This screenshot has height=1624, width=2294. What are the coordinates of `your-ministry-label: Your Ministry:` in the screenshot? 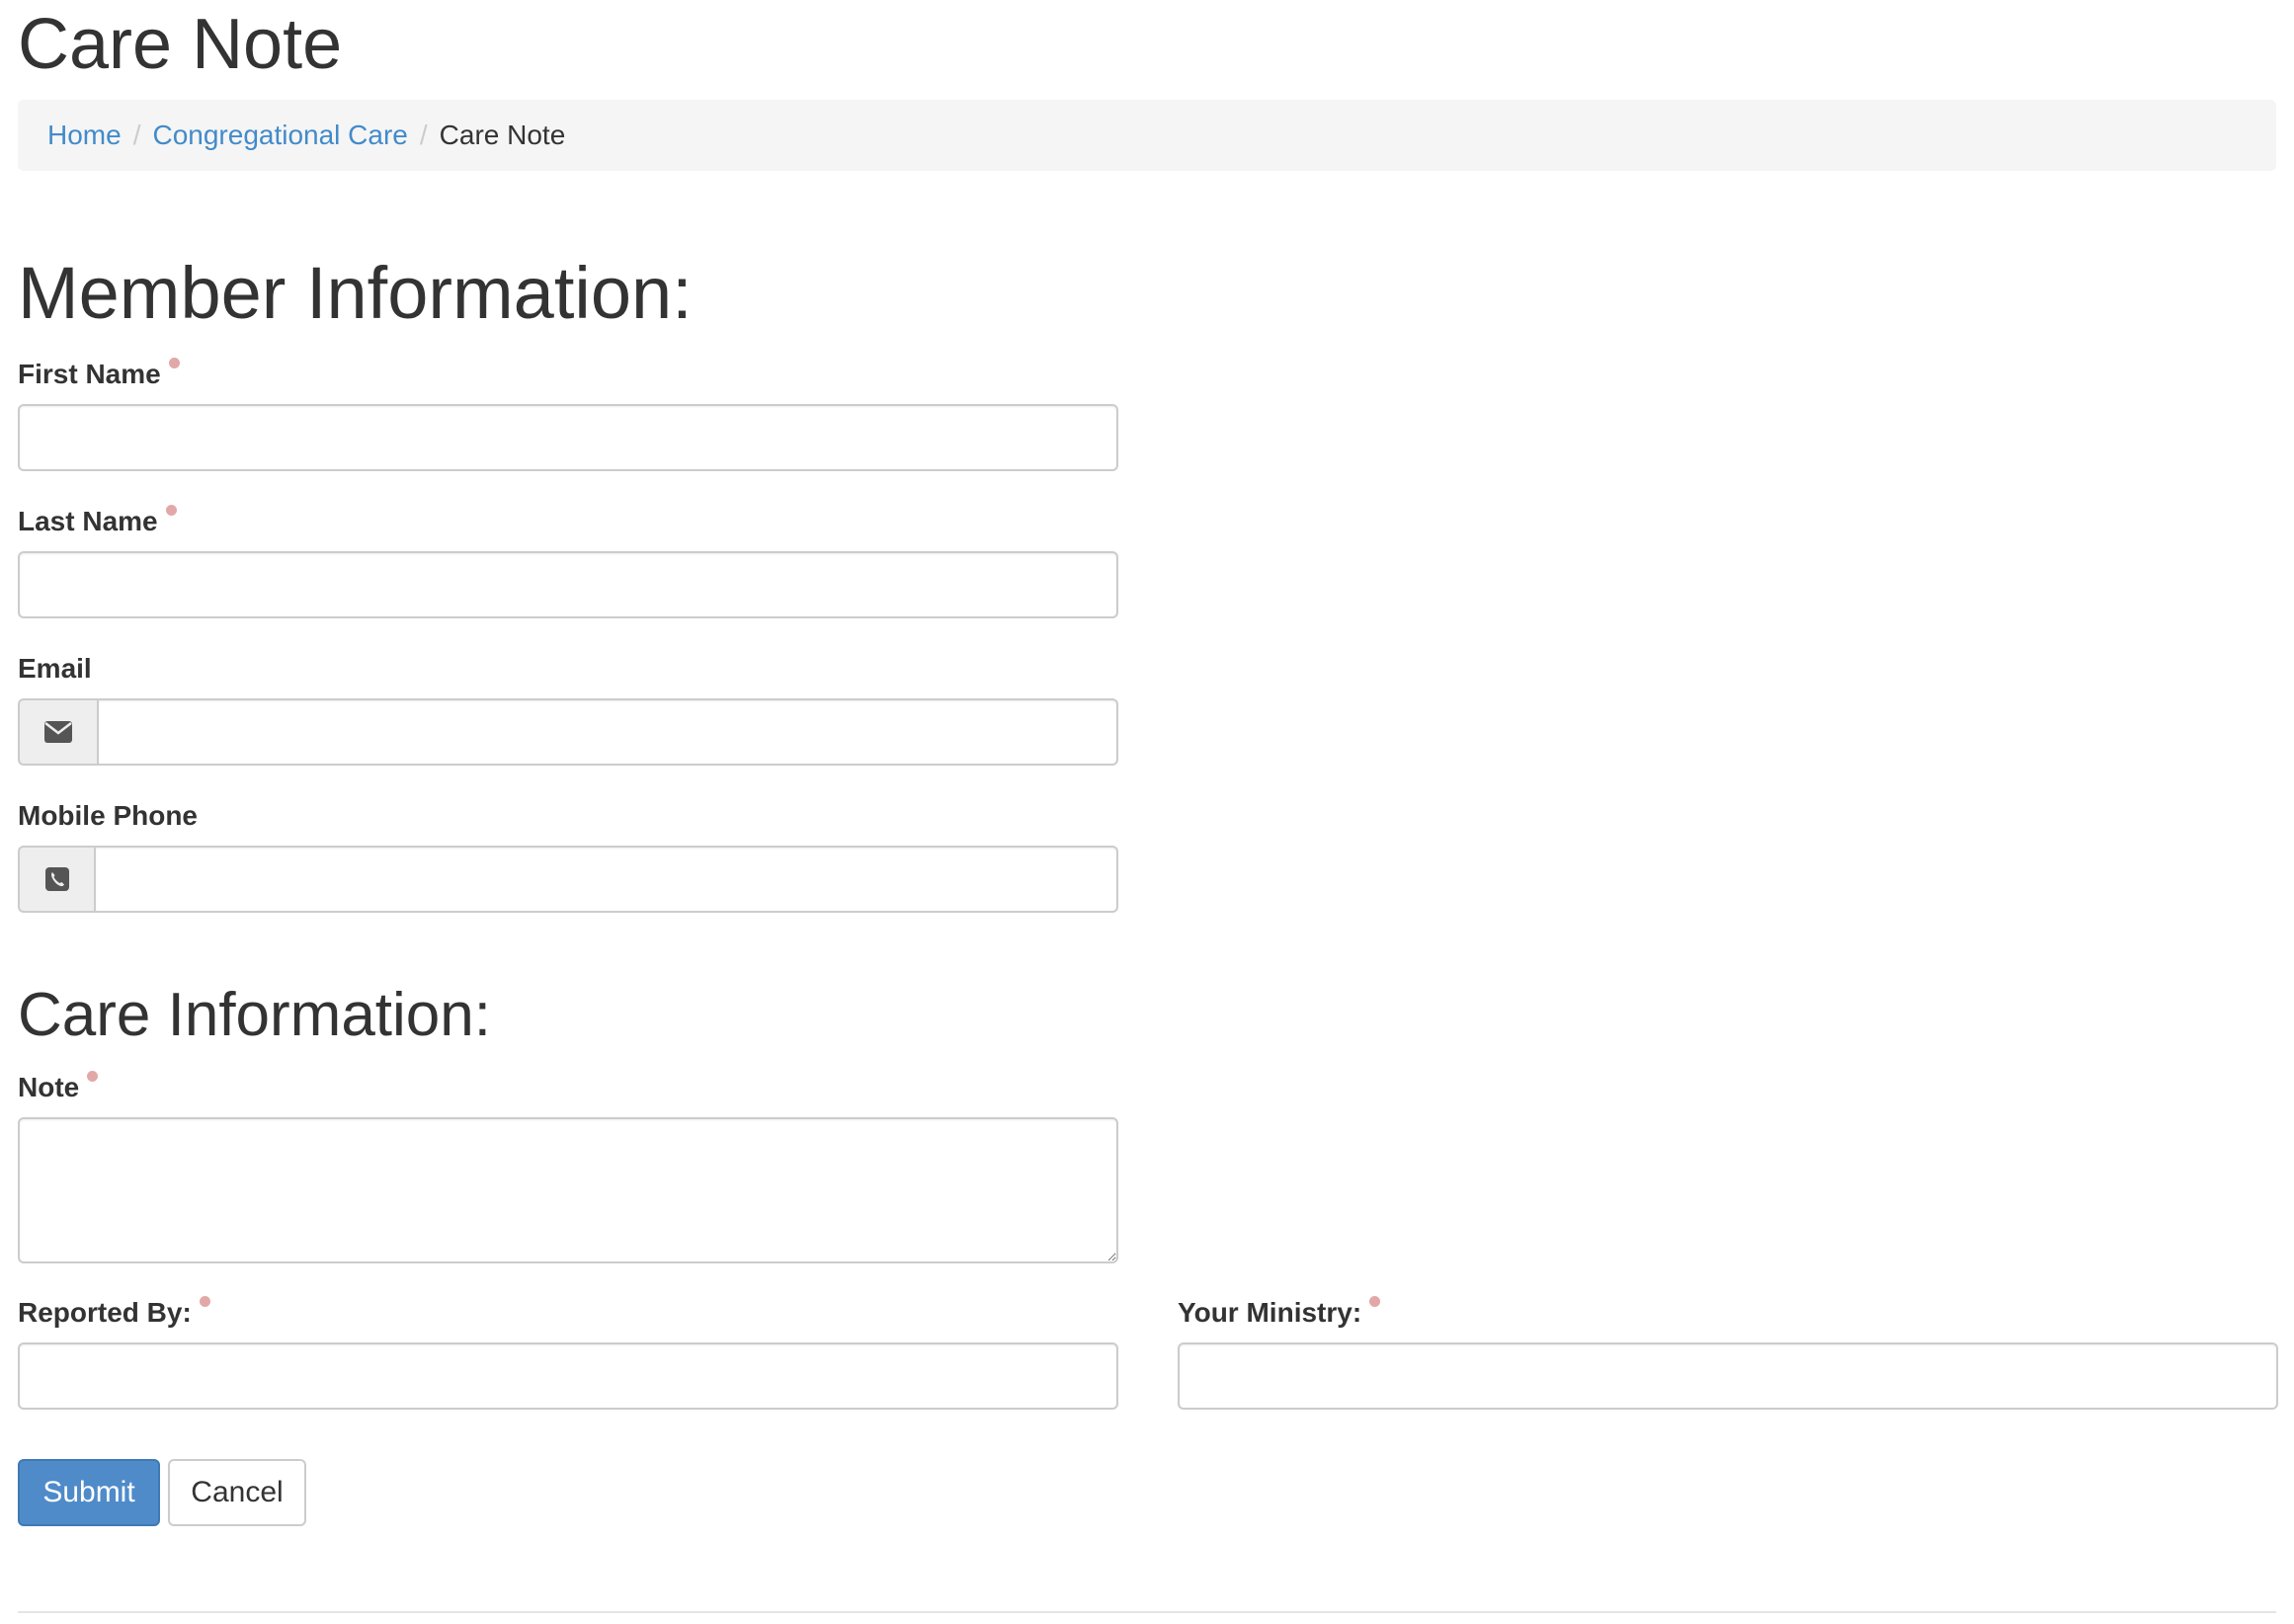 It's located at (1279, 1313).